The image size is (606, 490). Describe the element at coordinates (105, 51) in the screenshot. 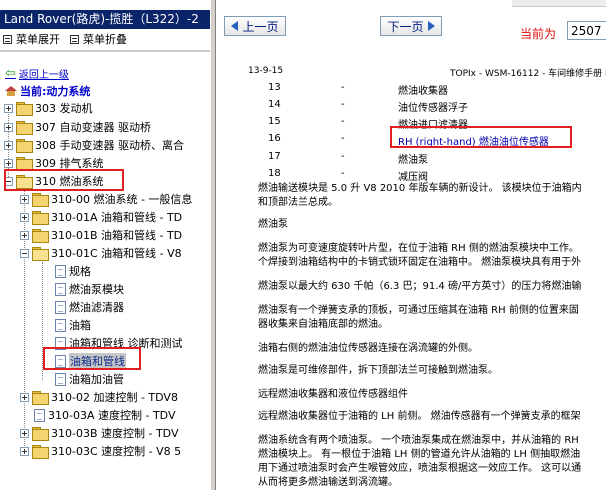

I see `divider` at that location.